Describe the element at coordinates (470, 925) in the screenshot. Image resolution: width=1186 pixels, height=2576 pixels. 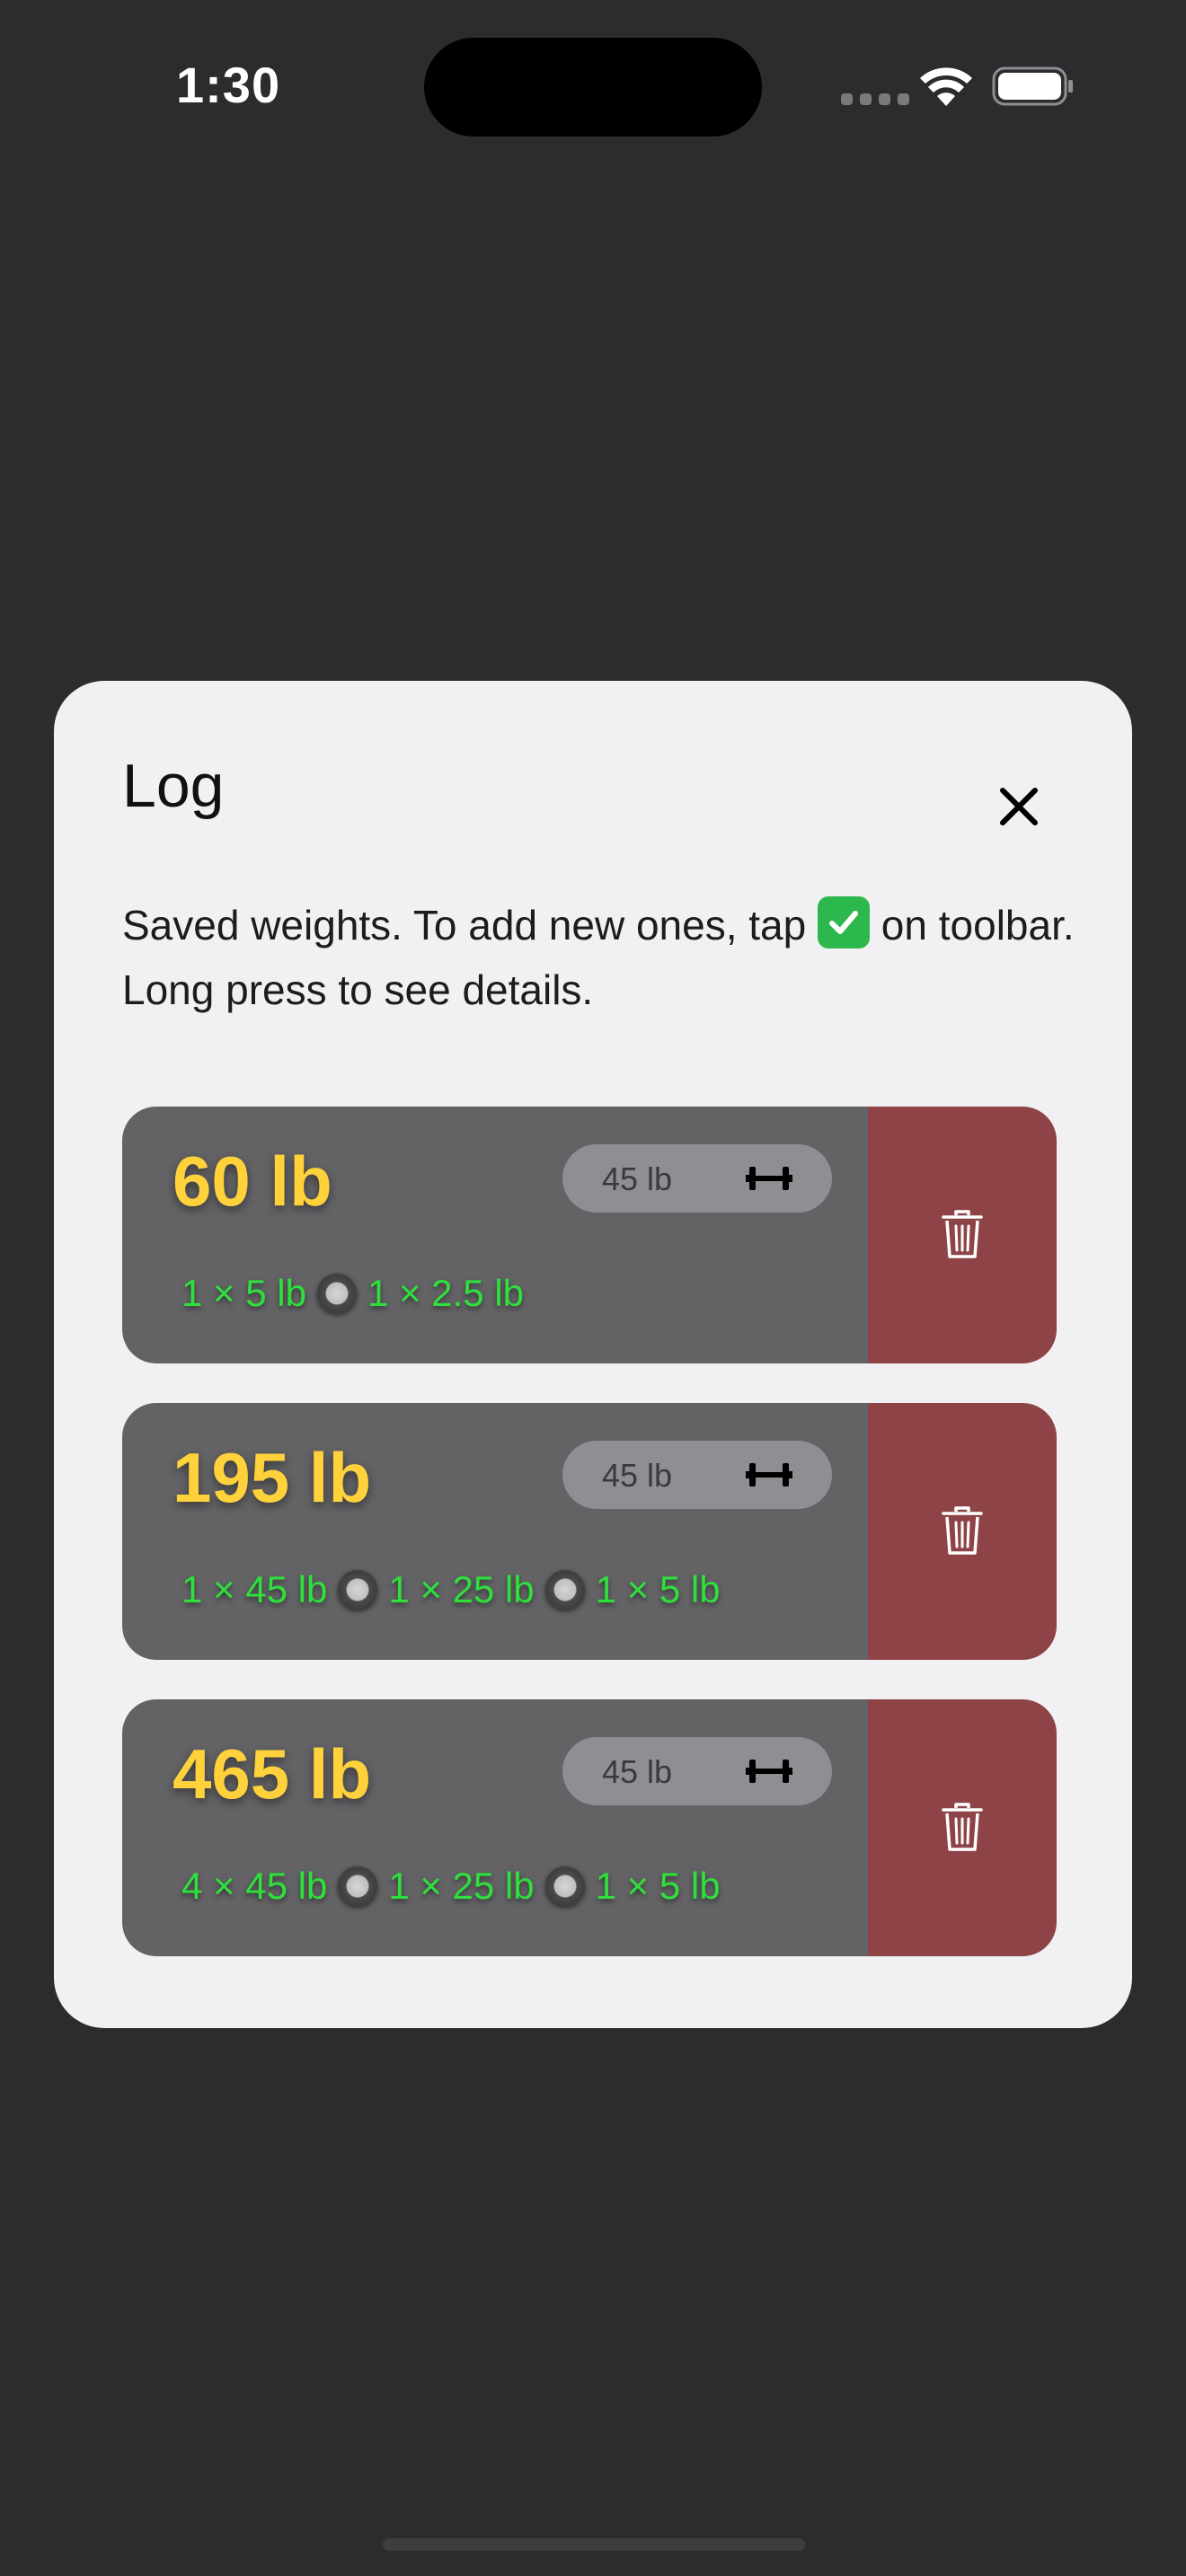
I see `description-text-start: Saved weights. To add new ones, tap` at that location.